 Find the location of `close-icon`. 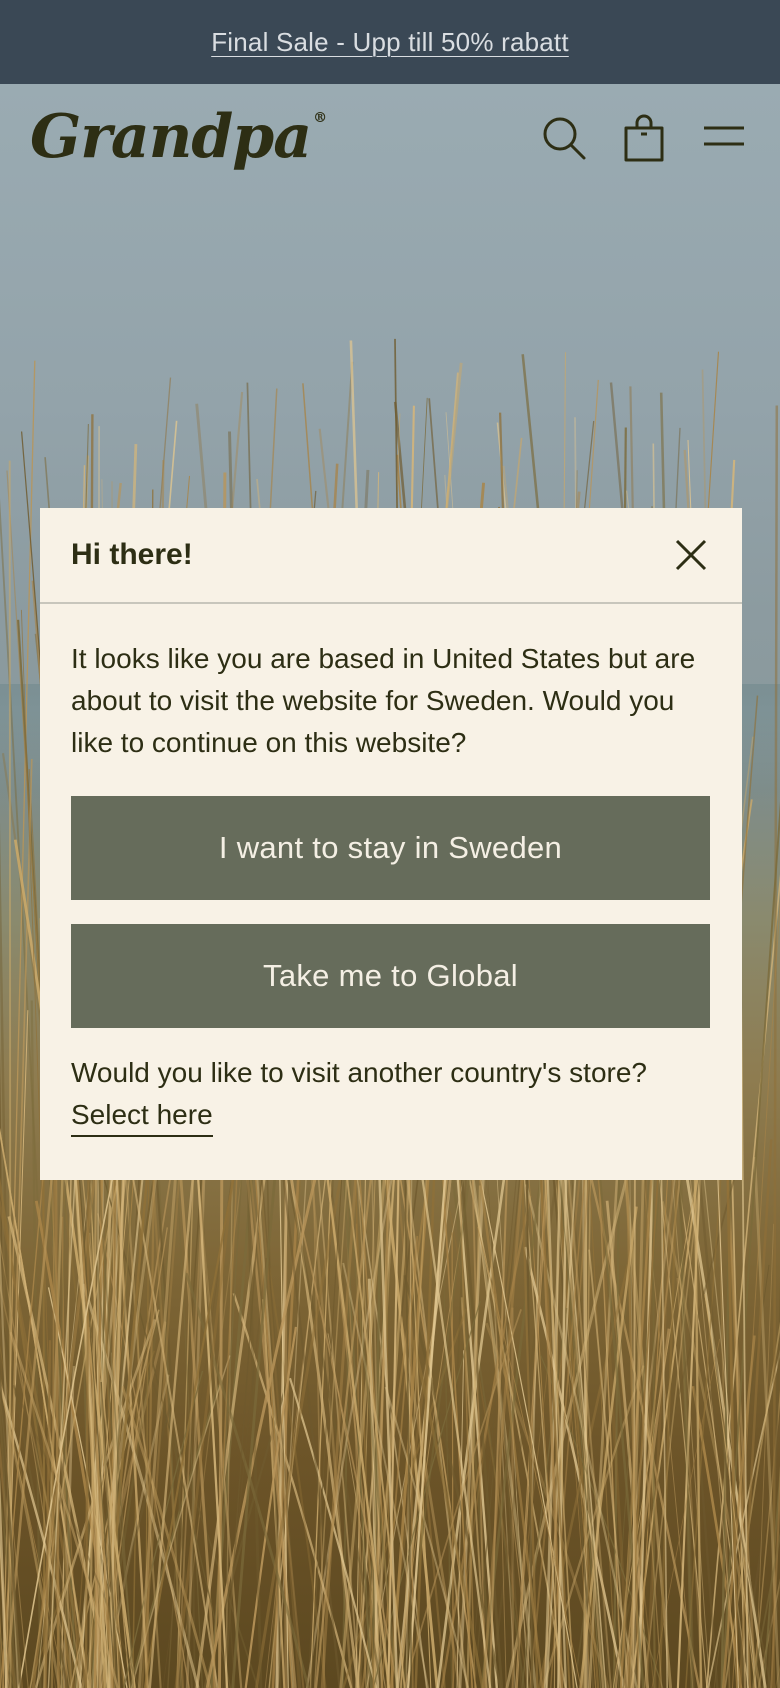

close-icon is located at coordinates (691, 555).